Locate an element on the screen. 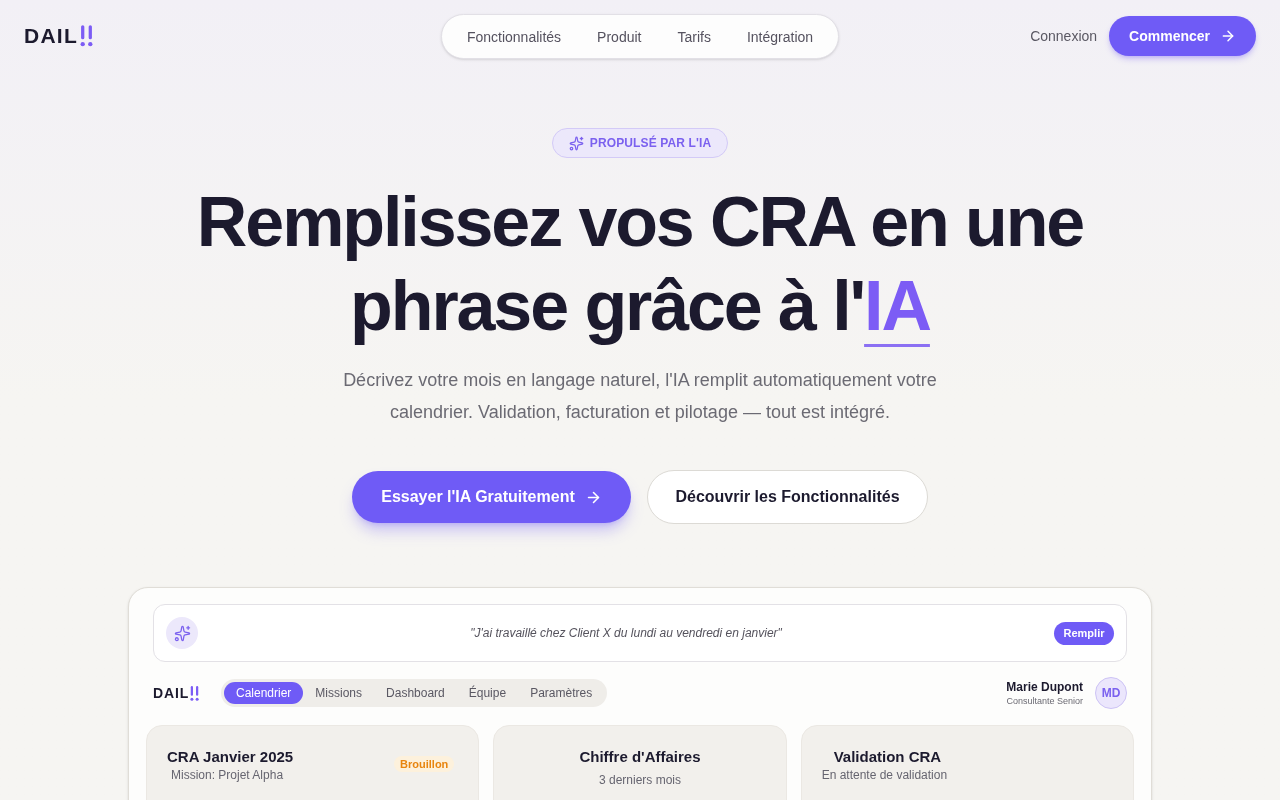 The image size is (1280, 800). user-role: Consultante Senior is located at coordinates (1044, 701).